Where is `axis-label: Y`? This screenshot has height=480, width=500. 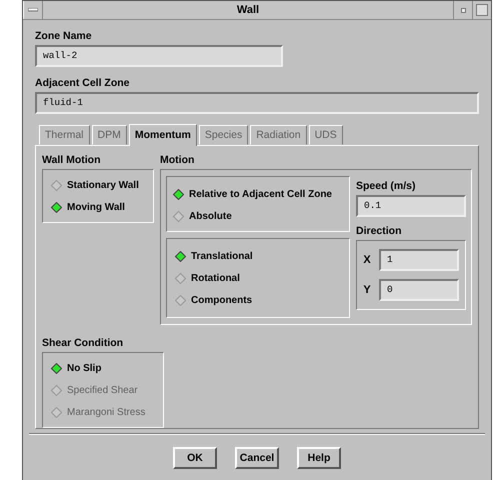
axis-label: Y is located at coordinates (367, 290).